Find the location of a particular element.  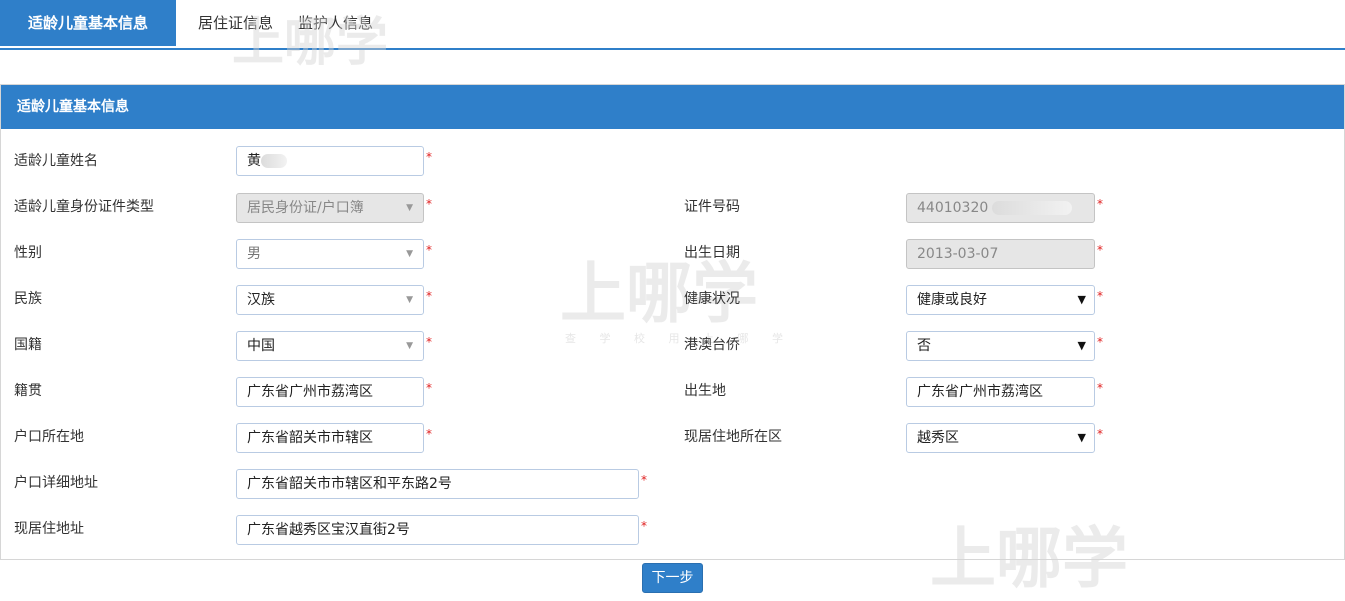

hukou-address-input: 广东省韶关市市辖区和平东路2号 is located at coordinates (437, 484).